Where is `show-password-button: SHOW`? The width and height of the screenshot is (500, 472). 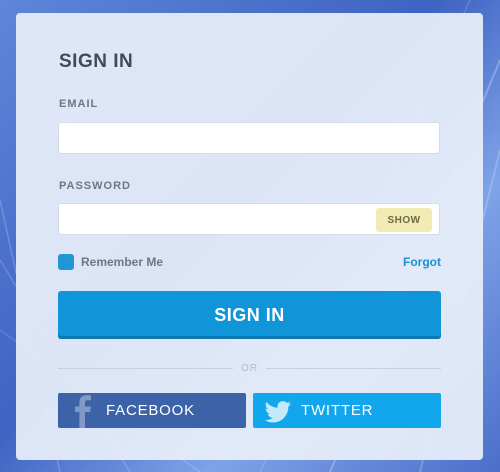 show-password-button: SHOW is located at coordinates (404, 220).